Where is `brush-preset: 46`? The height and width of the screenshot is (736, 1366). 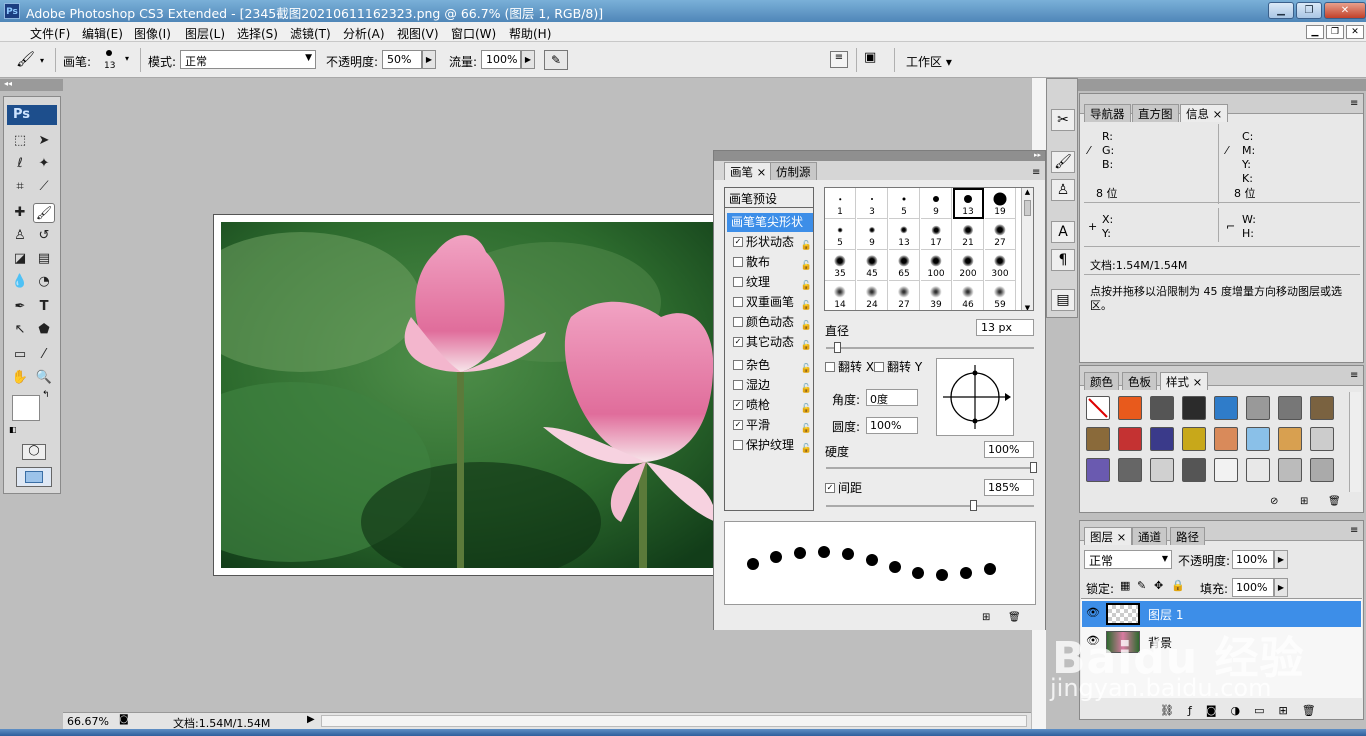 brush-preset: 46 is located at coordinates (968, 295).